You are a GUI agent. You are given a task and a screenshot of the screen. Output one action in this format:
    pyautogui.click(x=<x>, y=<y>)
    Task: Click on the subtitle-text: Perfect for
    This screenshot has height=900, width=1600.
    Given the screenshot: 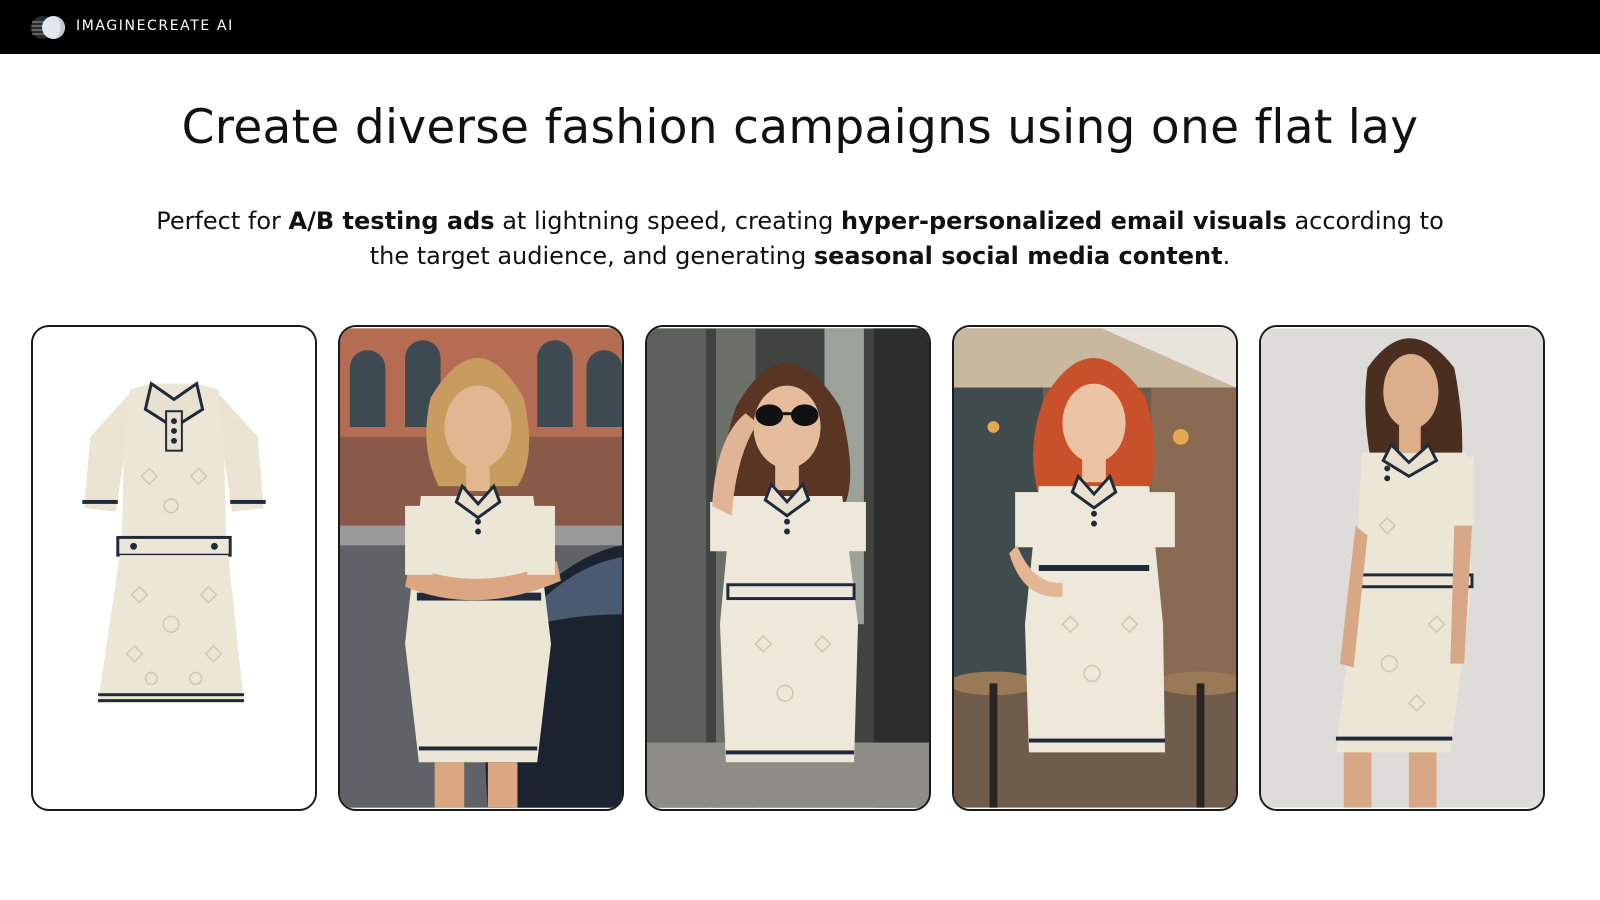 What is the action you would take?
    pyautogui.click(x=222, y=221)
    